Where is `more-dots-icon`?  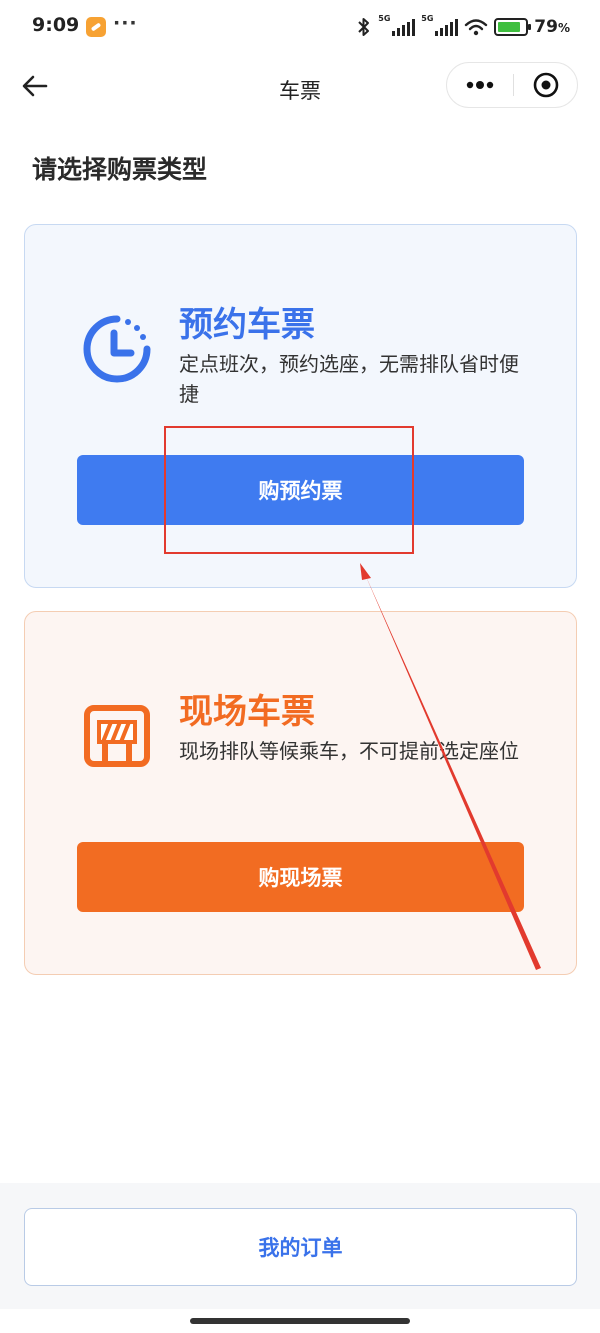 more-dots-icon is located at coordinates (480, 85).